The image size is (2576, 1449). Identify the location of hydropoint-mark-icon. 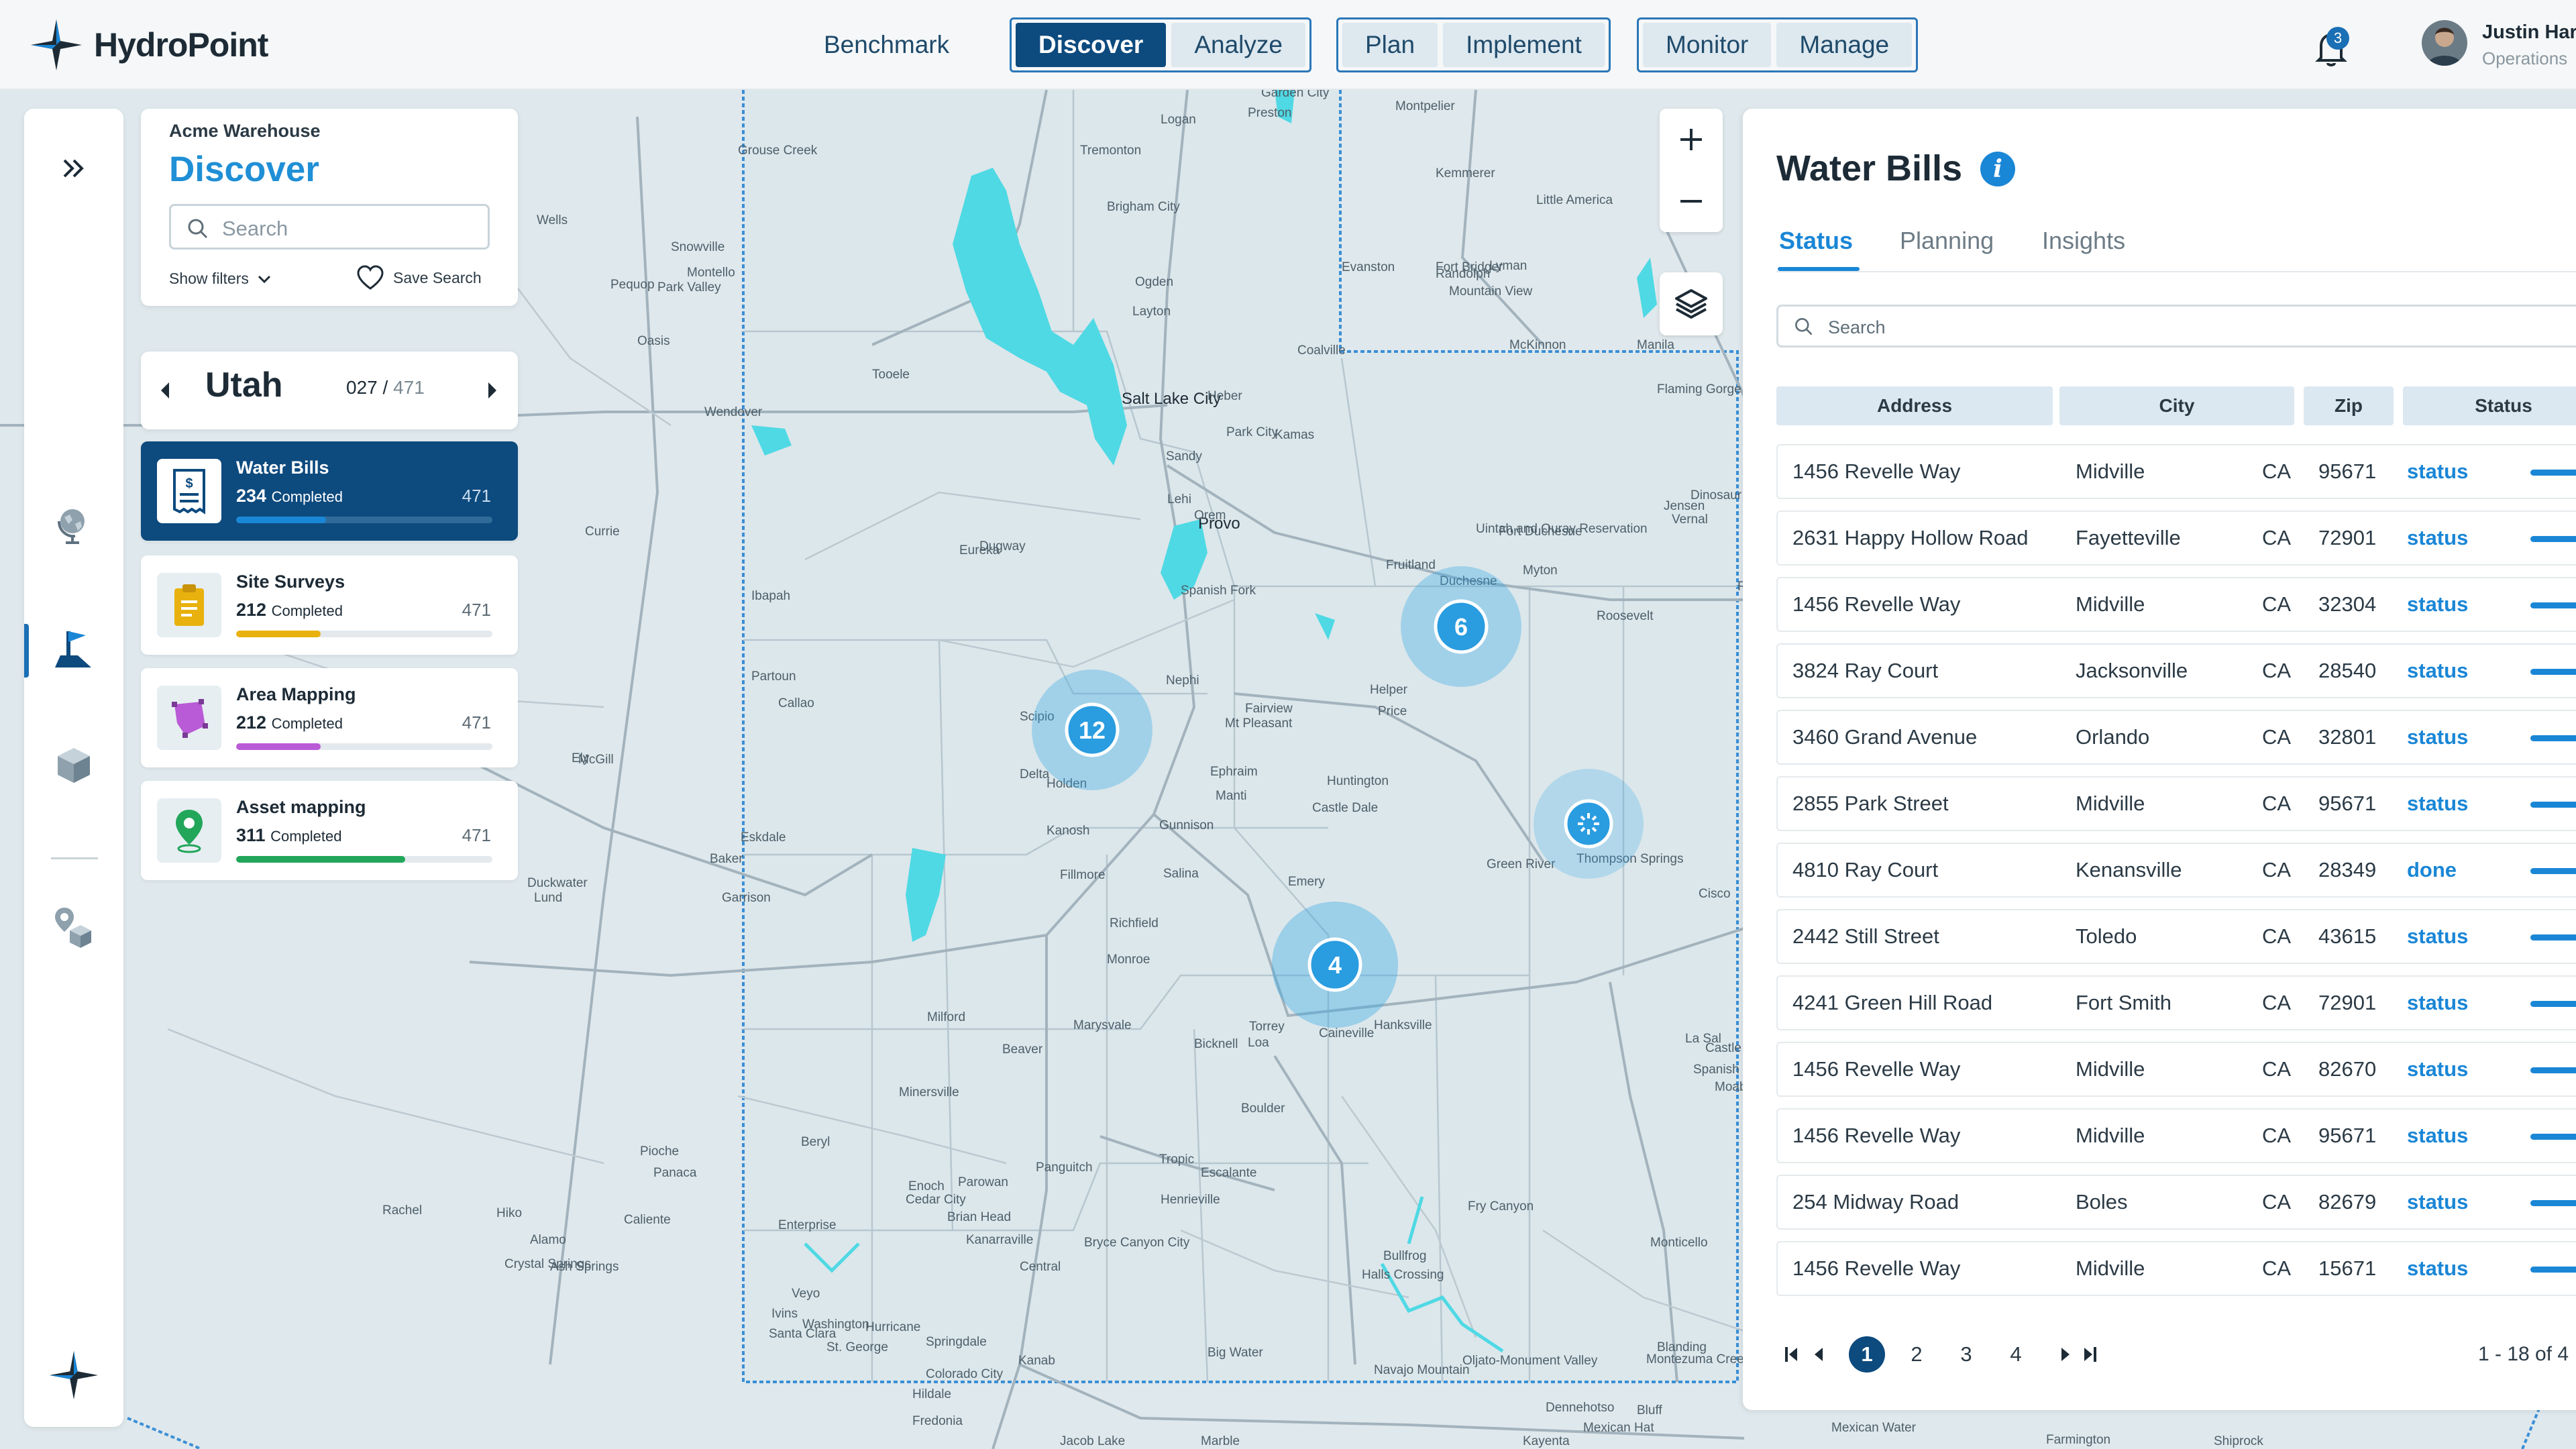
(74, 1375).